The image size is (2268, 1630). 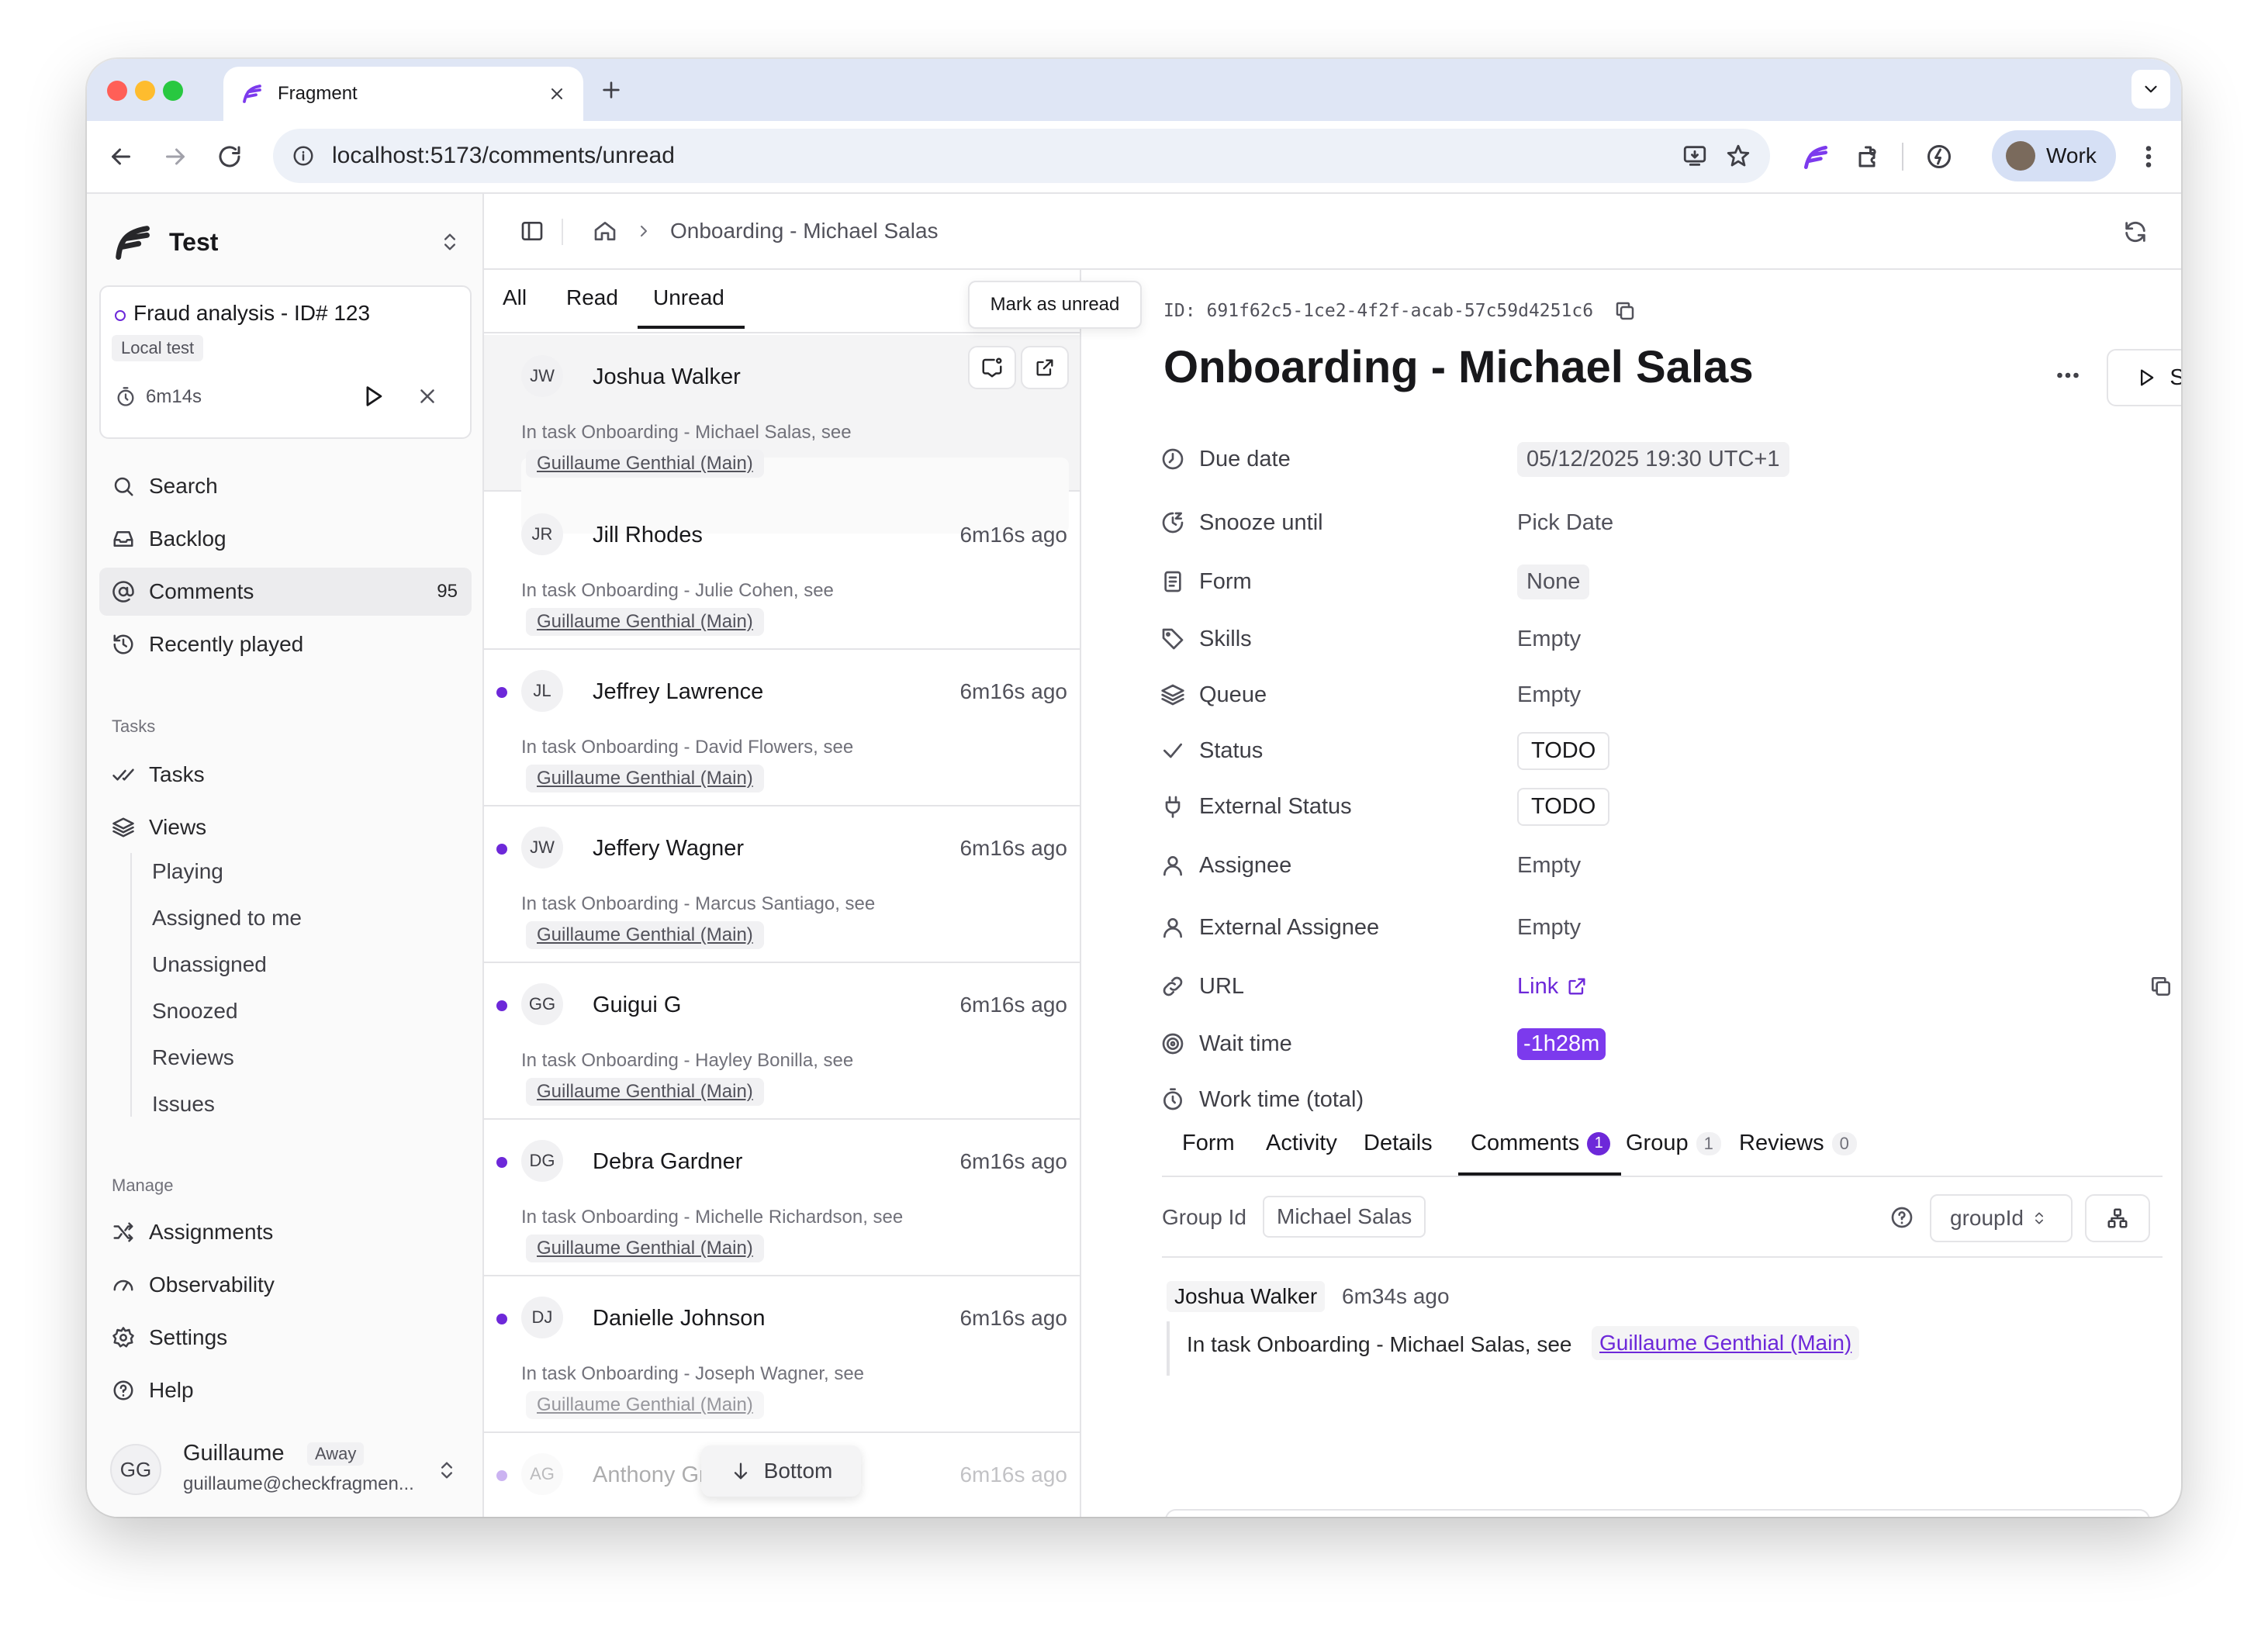 I want to click on more-vertical-icon, so click(x=2149, y=157).